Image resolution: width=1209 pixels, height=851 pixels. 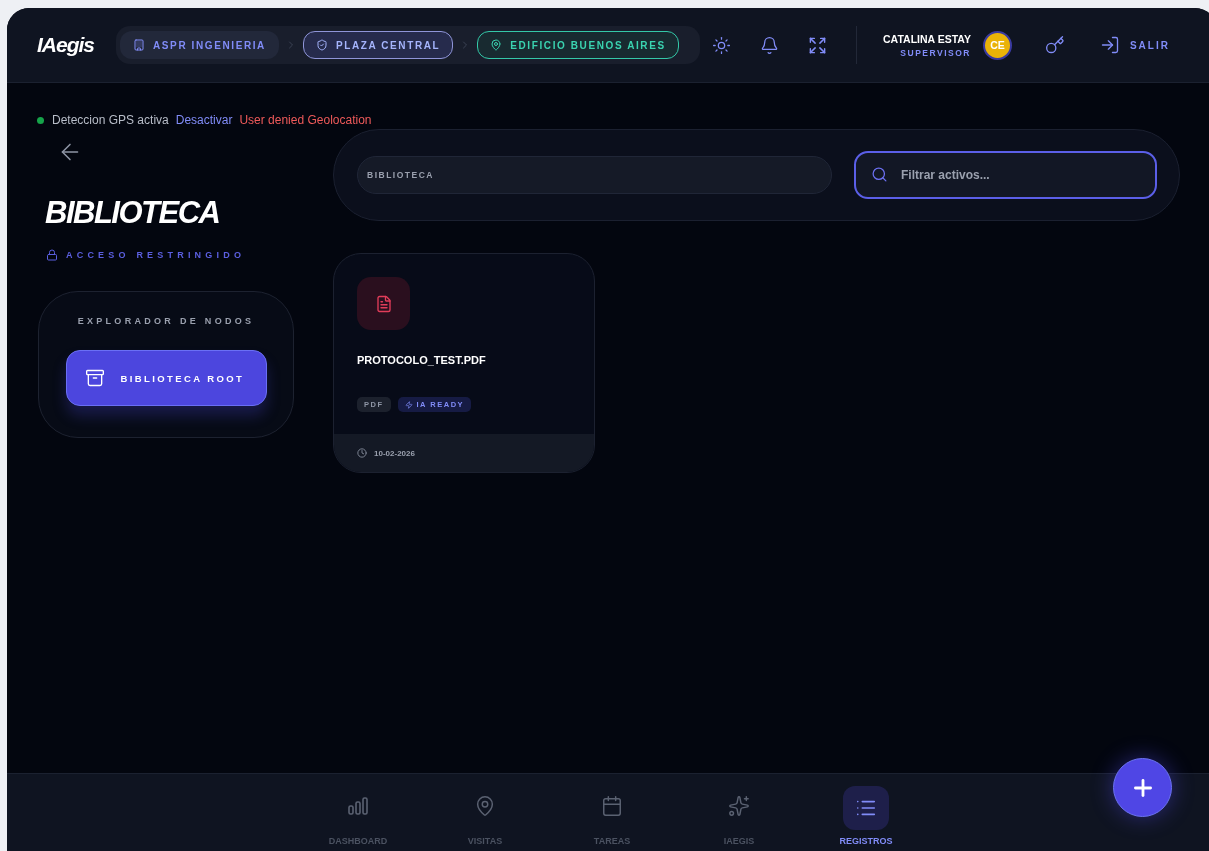 I want to click on logout-button: SALIR, so click(x=1134, y=45).